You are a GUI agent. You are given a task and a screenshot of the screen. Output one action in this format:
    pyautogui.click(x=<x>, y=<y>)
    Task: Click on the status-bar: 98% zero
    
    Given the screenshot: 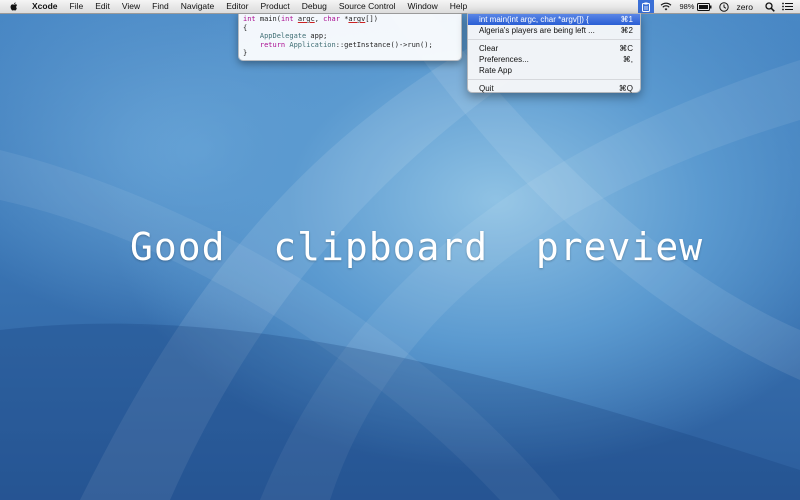 What is the action you would take?
    pyautogui.click(x=719, y=6)
    